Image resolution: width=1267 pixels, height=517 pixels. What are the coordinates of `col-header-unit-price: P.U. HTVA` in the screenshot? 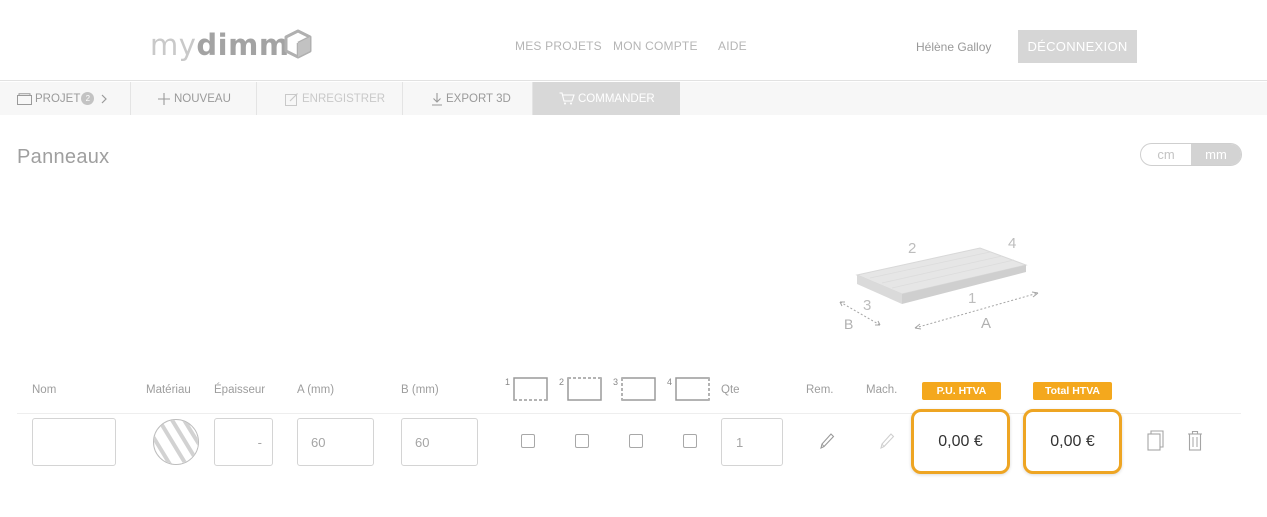 It's located at (961, 391).